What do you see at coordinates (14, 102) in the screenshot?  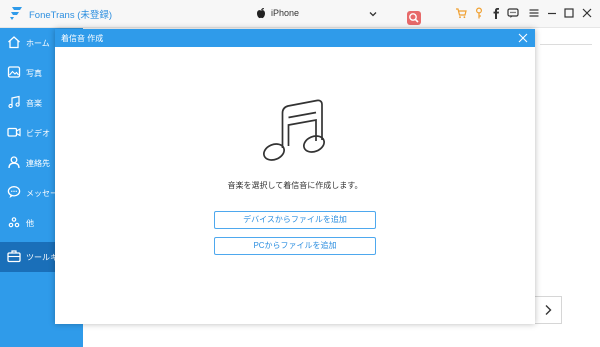 I see `music-icon` at bounding box center [14, 102].